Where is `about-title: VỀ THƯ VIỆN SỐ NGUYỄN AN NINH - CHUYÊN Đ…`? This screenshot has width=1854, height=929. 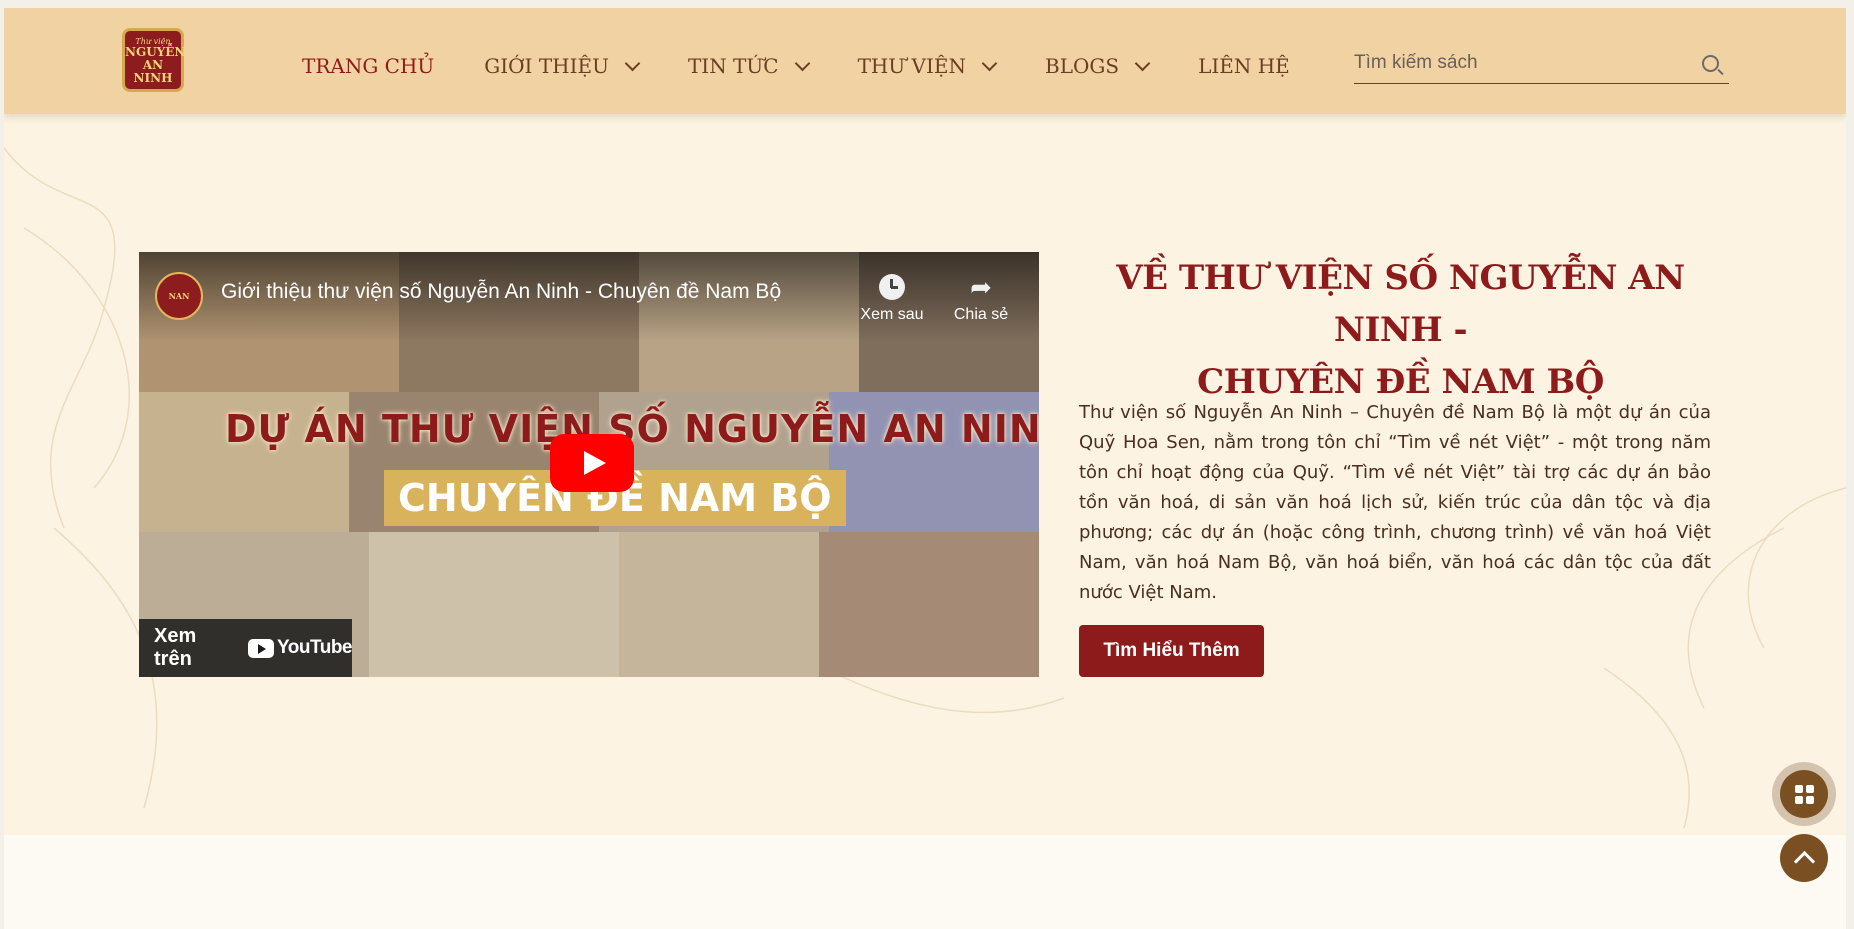
about-title: VỀ THƯ VIỆN SỐ NGUYỄN AN NINH - CHUYÊN Đ… is located at coordinates (1400, 330).